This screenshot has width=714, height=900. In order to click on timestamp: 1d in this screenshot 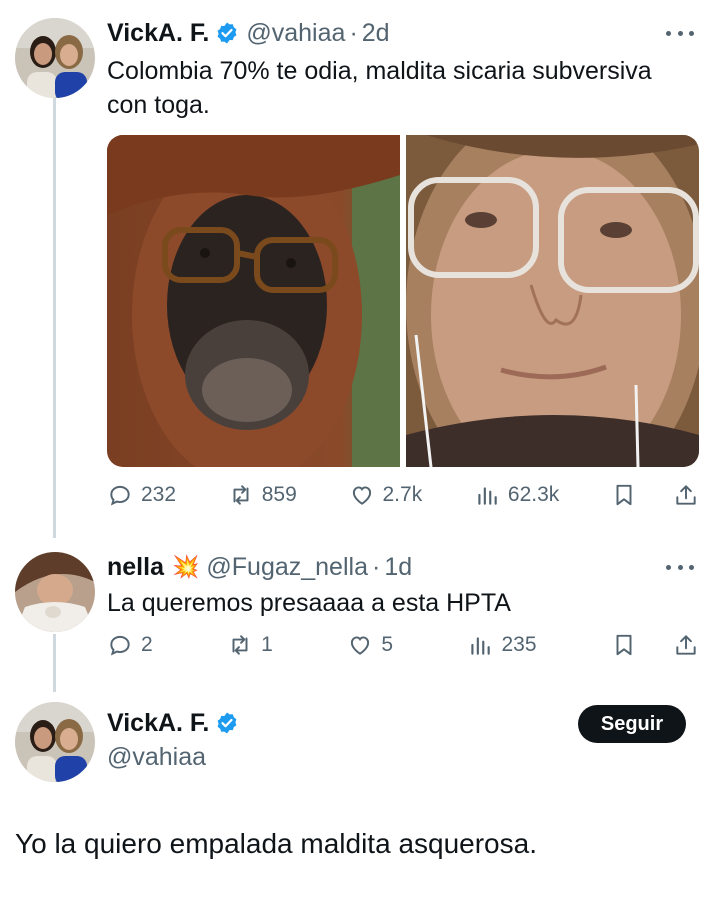, I will do `click(398, 567)`.